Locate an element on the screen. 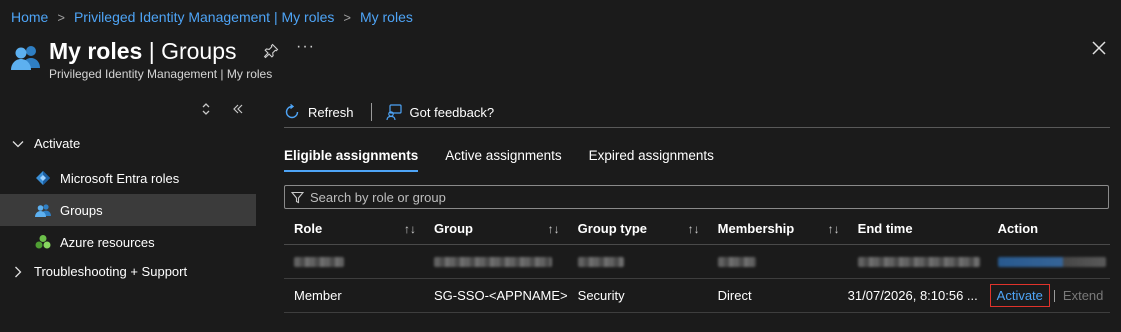  toolbar: Refresh Got feedback? is located at coordinates (389, 112).